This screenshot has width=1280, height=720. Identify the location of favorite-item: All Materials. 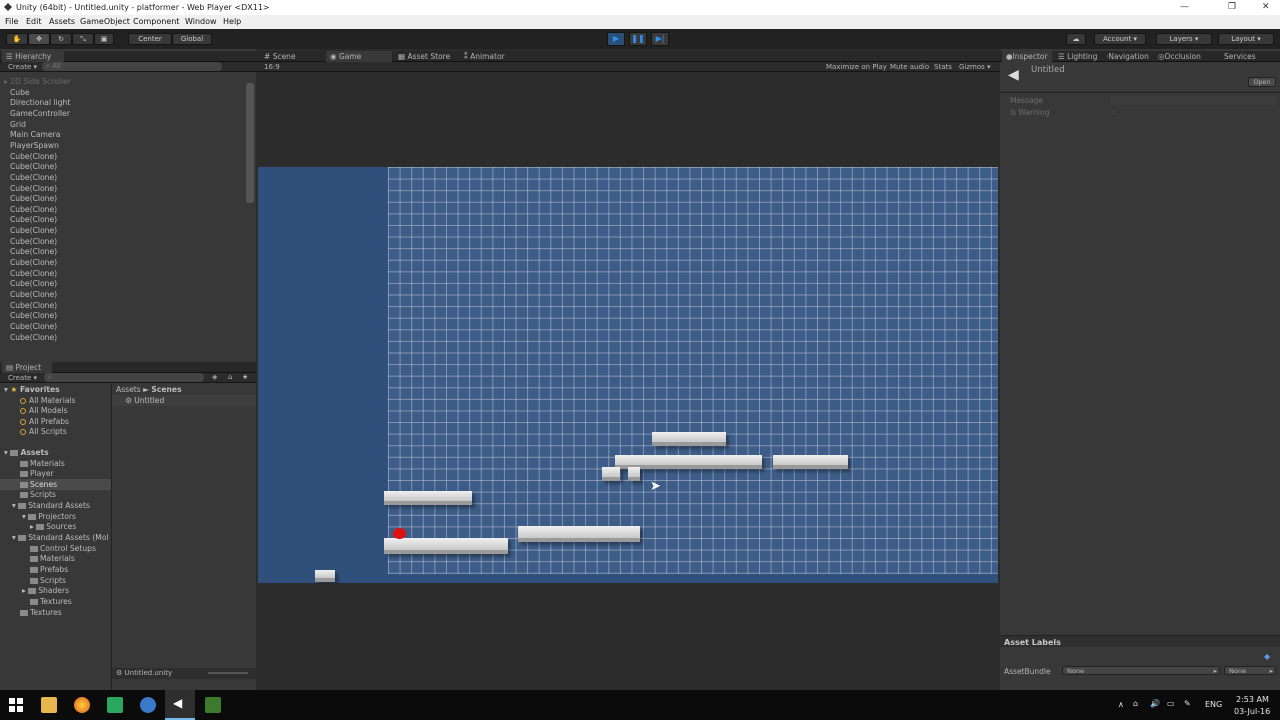
(48, 400).